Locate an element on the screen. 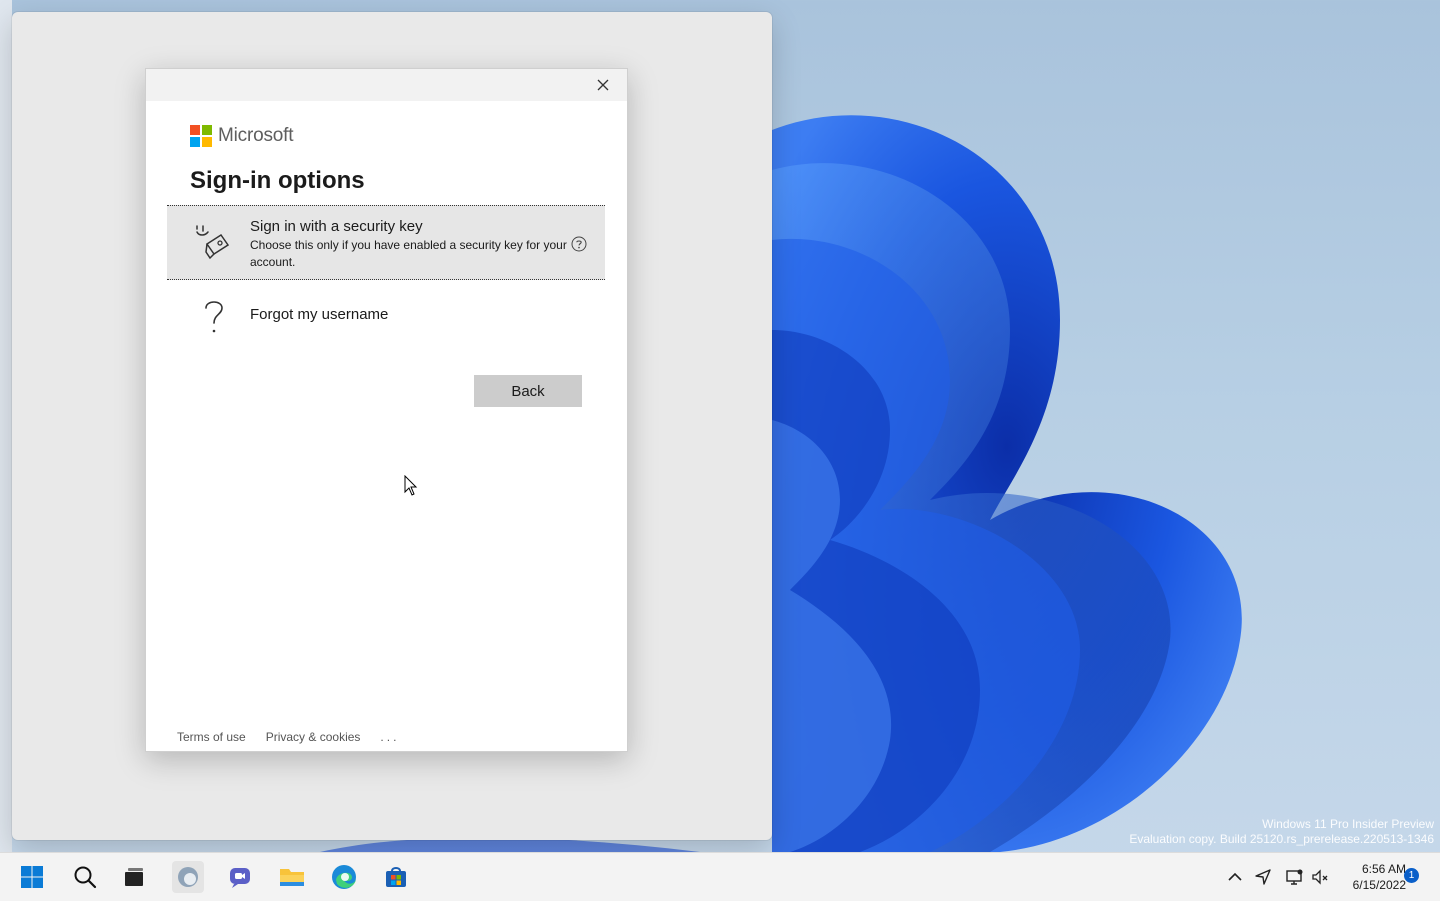 The image size is (1440, 901). task-view-button is located at coordinates (134, 877).